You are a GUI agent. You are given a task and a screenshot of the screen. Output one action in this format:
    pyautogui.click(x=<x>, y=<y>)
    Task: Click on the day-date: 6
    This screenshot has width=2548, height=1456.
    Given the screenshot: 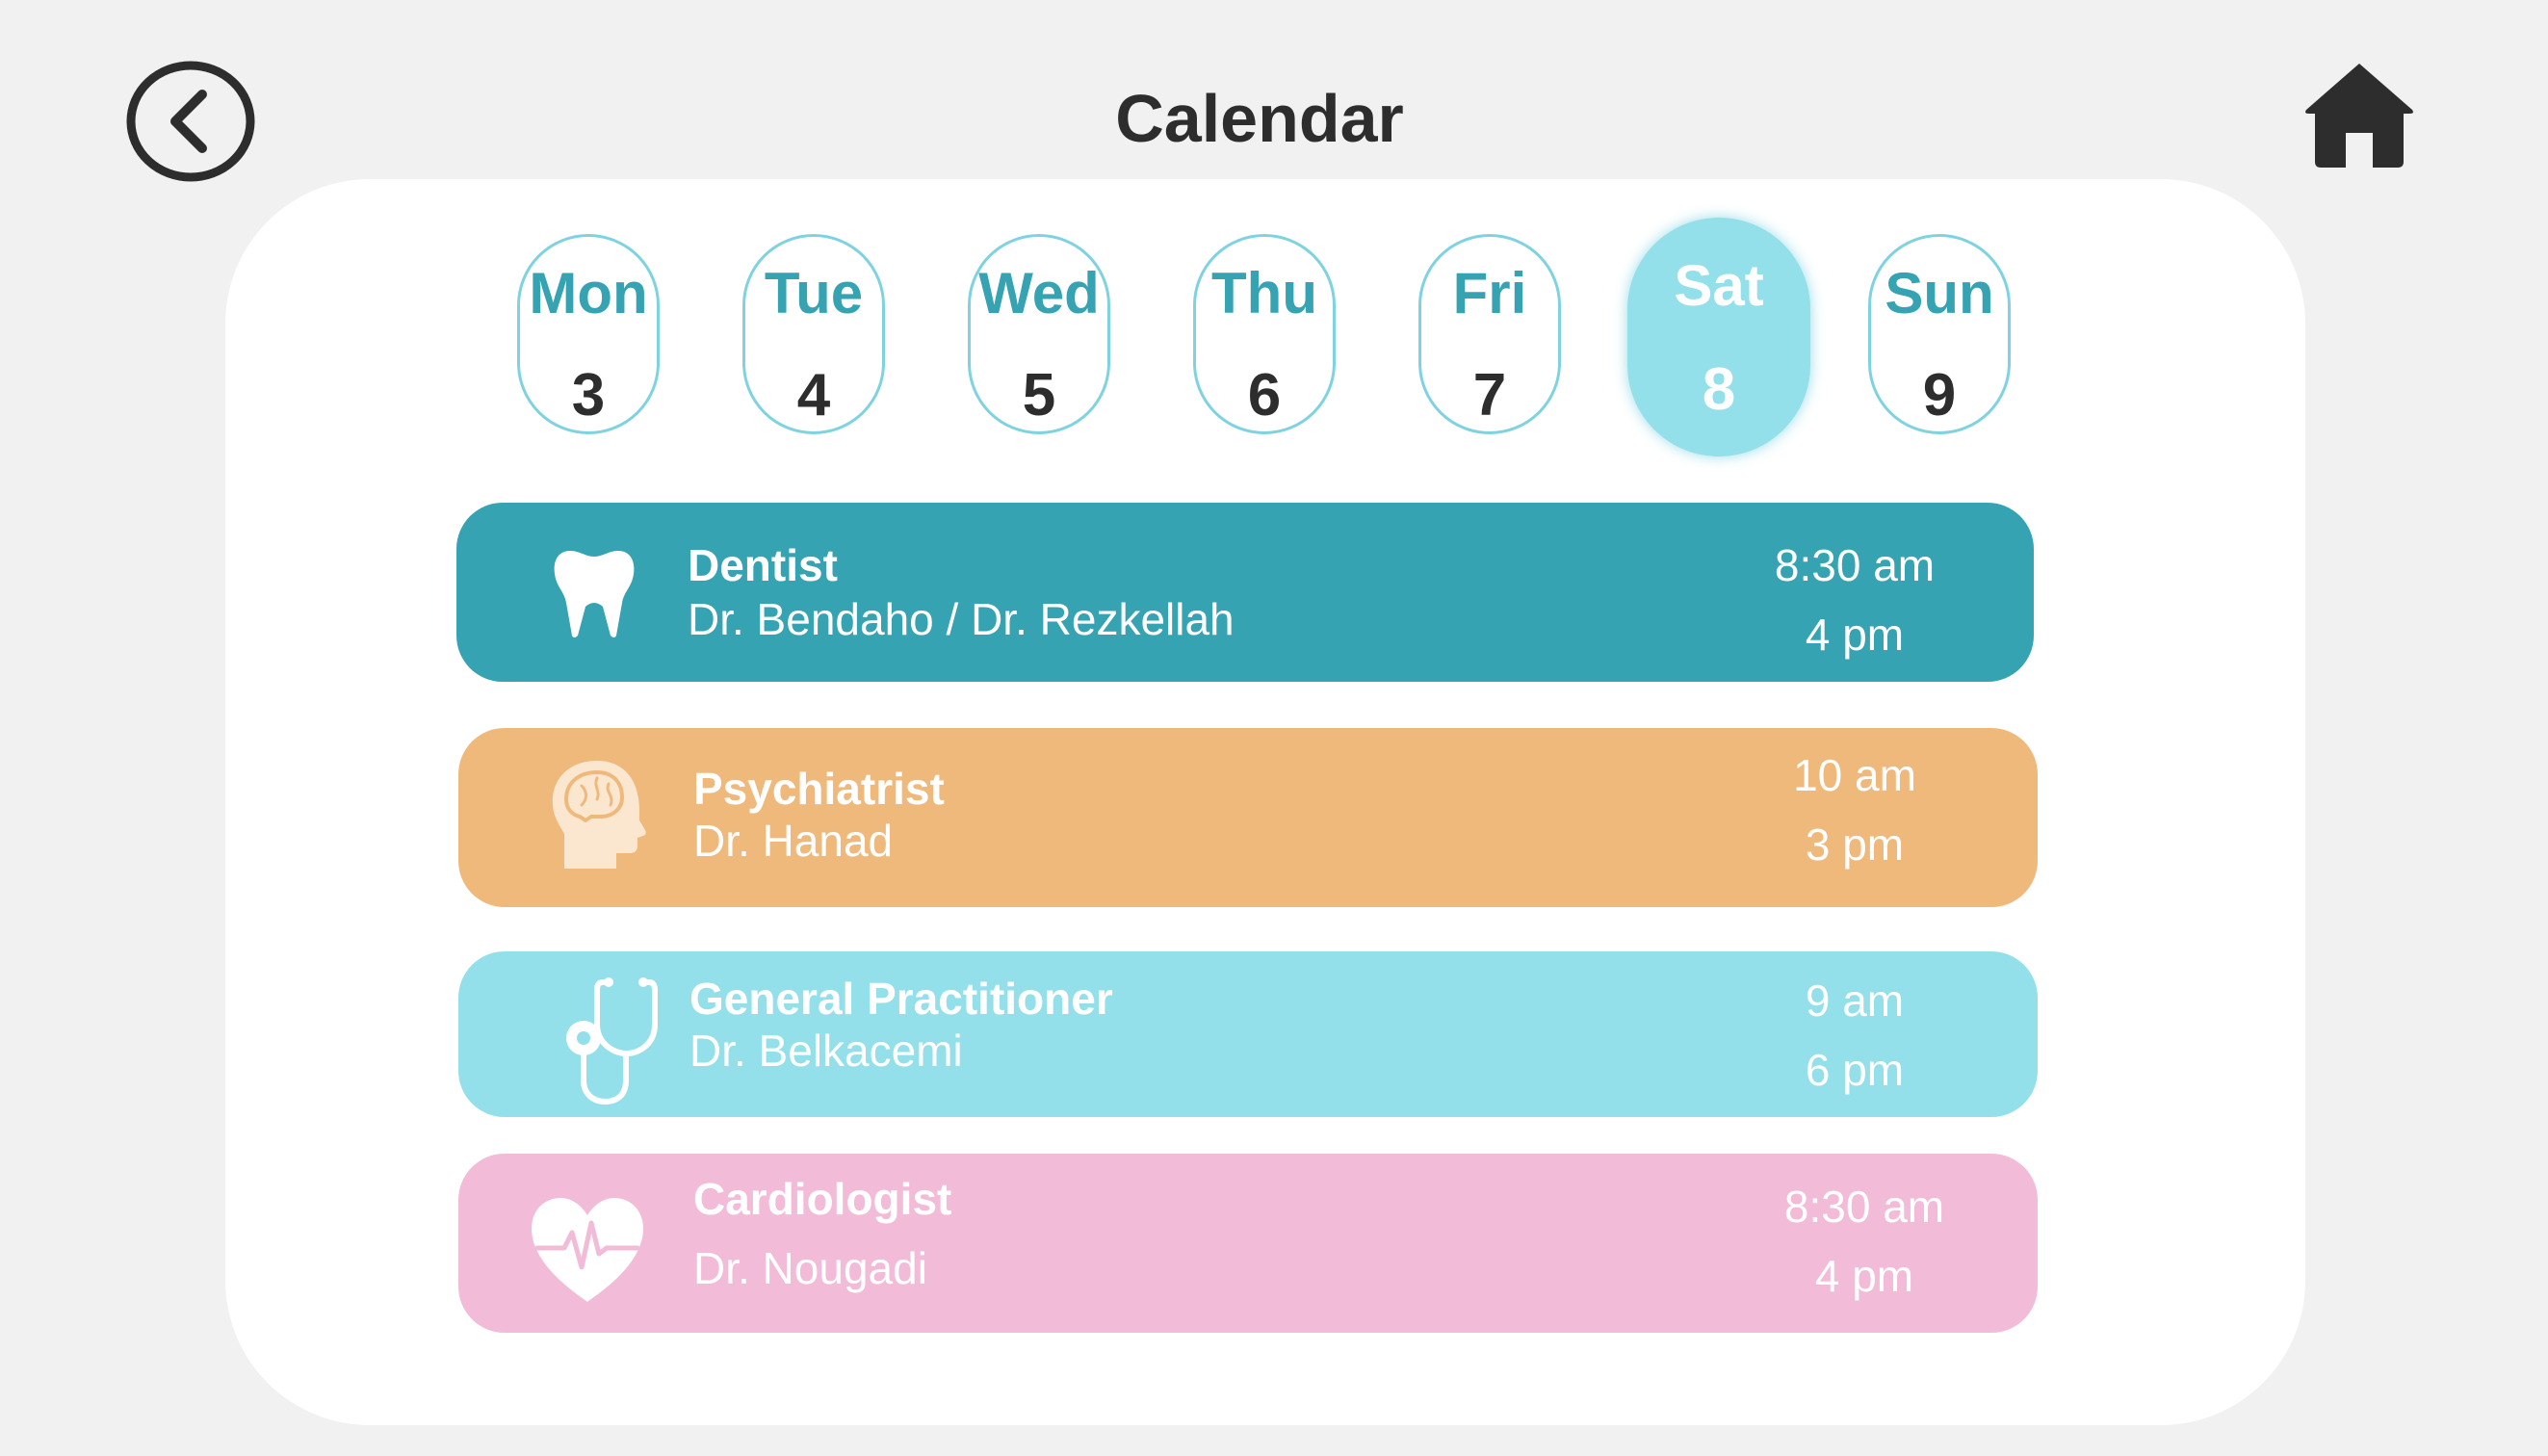 What is the action you would take?
    pyautogui.click(x=1264, y=395)
    